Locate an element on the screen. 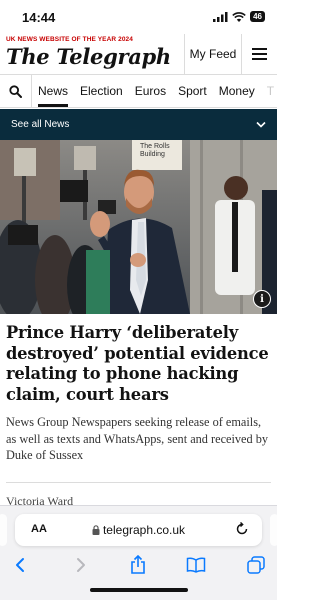 This screenshot has height=600, width=320. wifi-icon is located at coordinates (239, 16).